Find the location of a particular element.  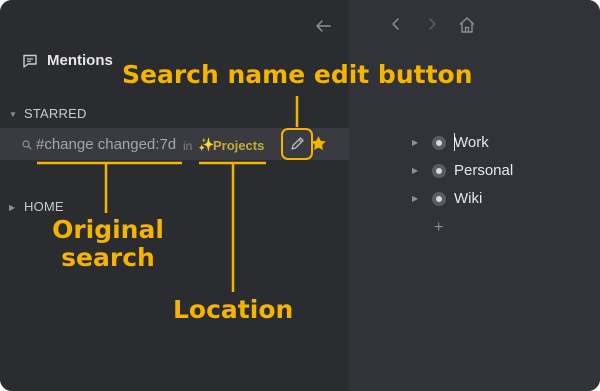

chevron-right-icon is located at coordinates (432, 24).